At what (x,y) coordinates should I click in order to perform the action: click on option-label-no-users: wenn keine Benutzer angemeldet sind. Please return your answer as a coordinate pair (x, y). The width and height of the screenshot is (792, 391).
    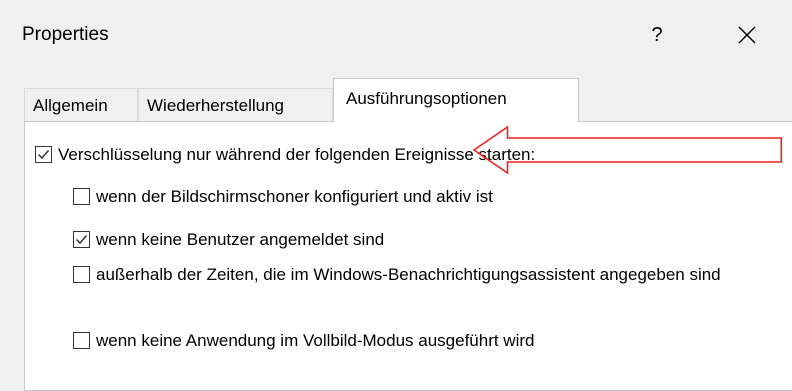
    Looking at the image, I should click on (240, 239).